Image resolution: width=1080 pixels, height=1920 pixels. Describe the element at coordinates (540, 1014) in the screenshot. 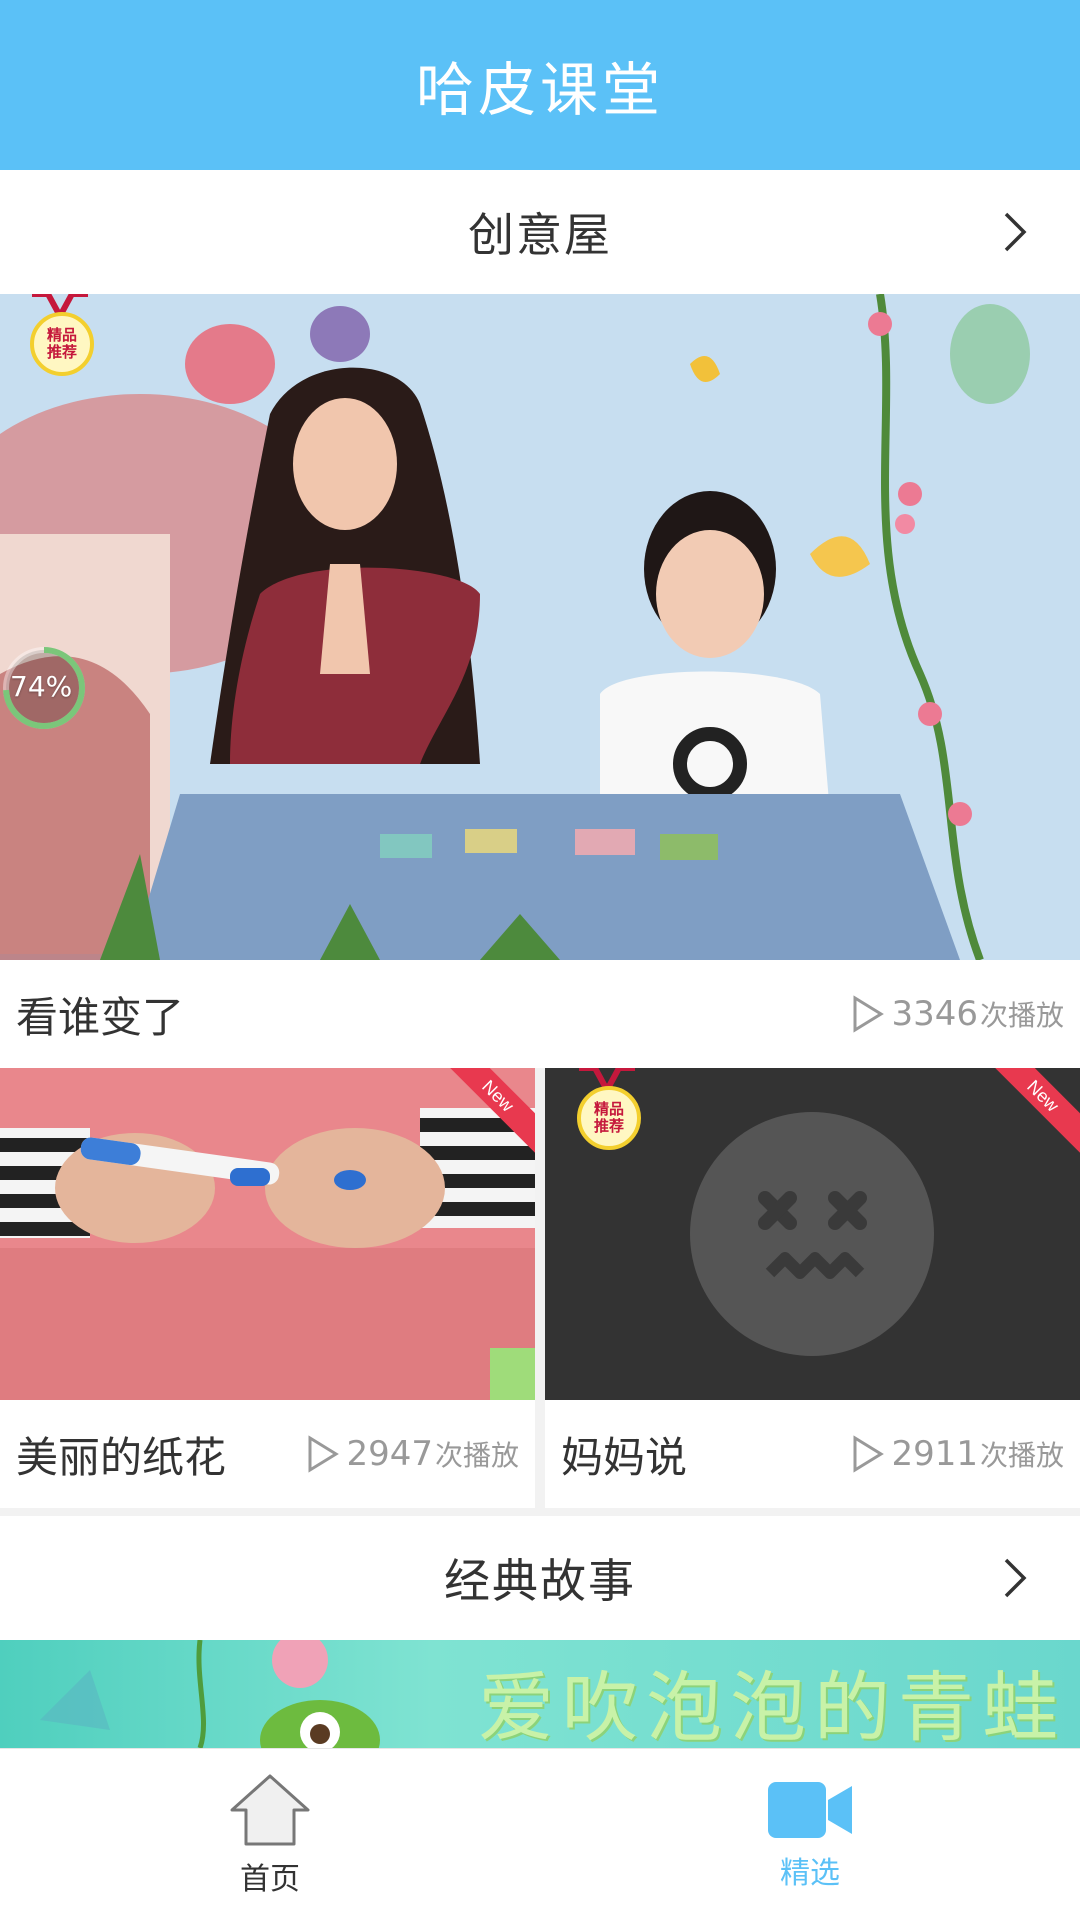

I see `hero-info-row: 看谁变了 3346 次播放` at that location.